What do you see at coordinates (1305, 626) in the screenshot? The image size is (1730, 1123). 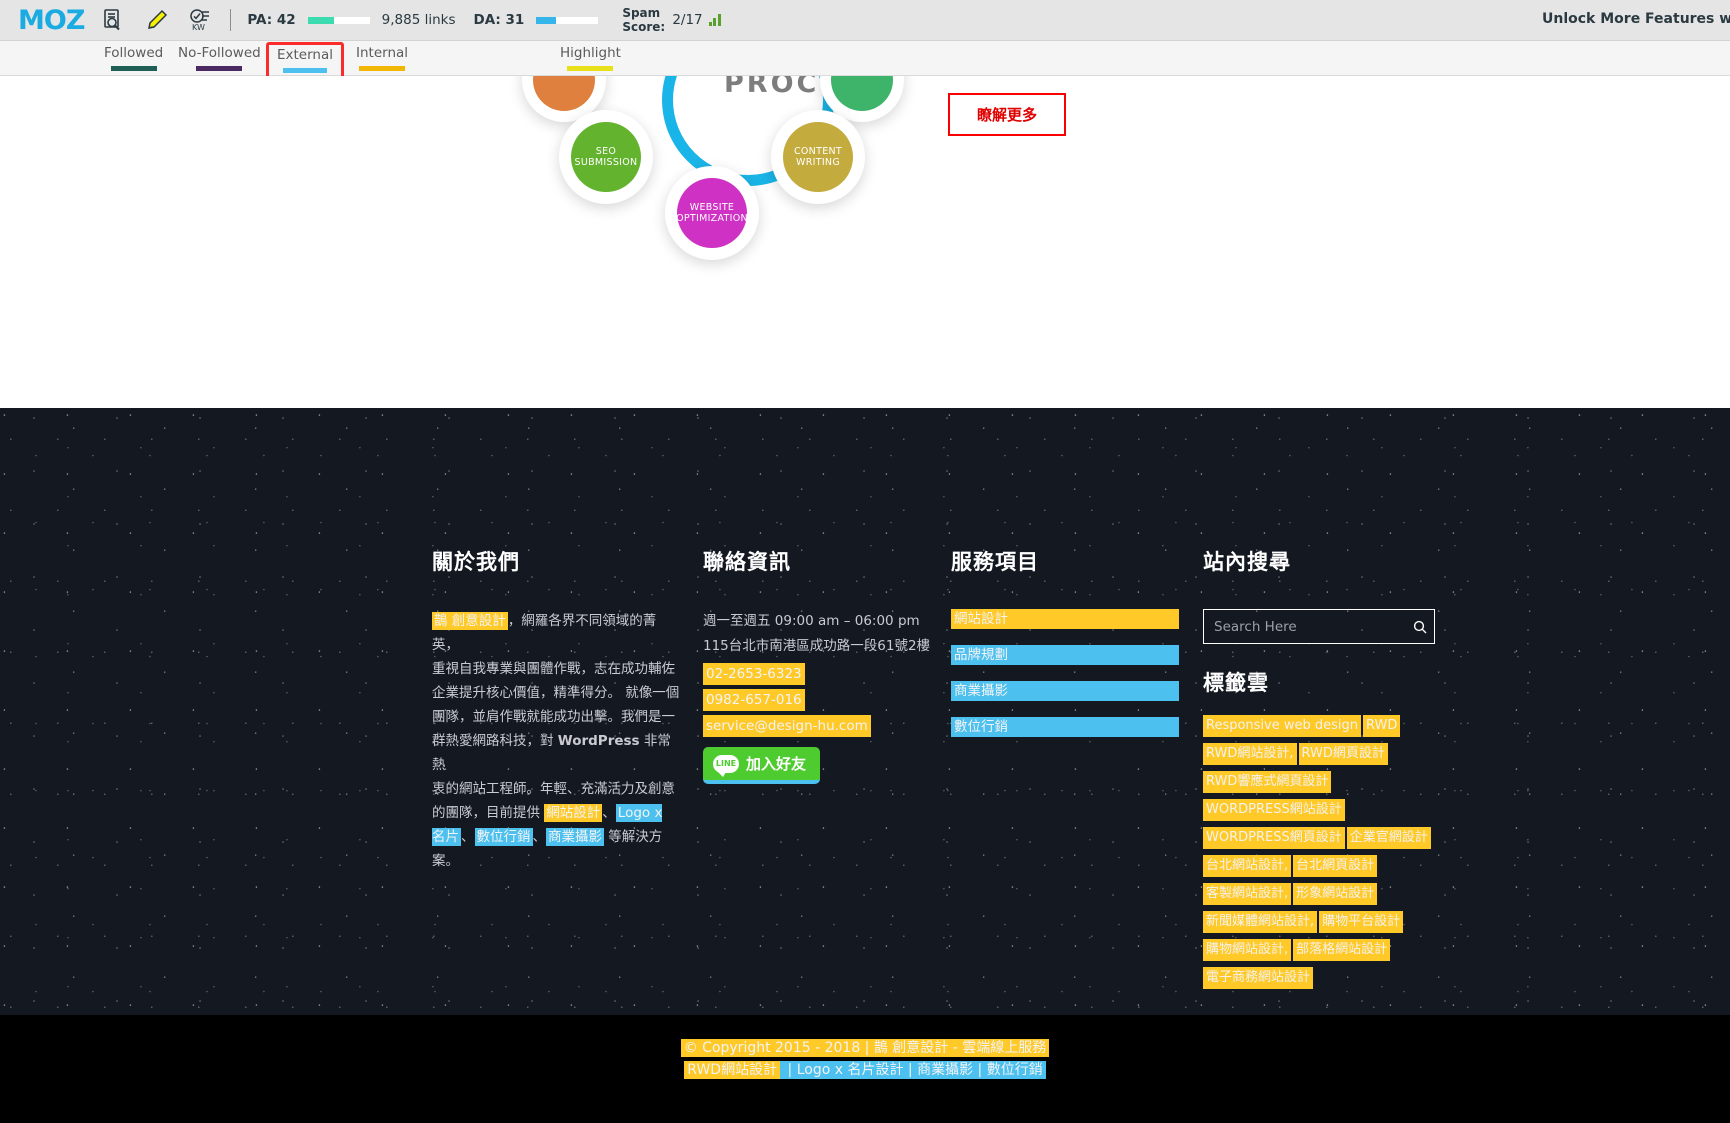 I see `search-input` at bounding box center [1305, 626].